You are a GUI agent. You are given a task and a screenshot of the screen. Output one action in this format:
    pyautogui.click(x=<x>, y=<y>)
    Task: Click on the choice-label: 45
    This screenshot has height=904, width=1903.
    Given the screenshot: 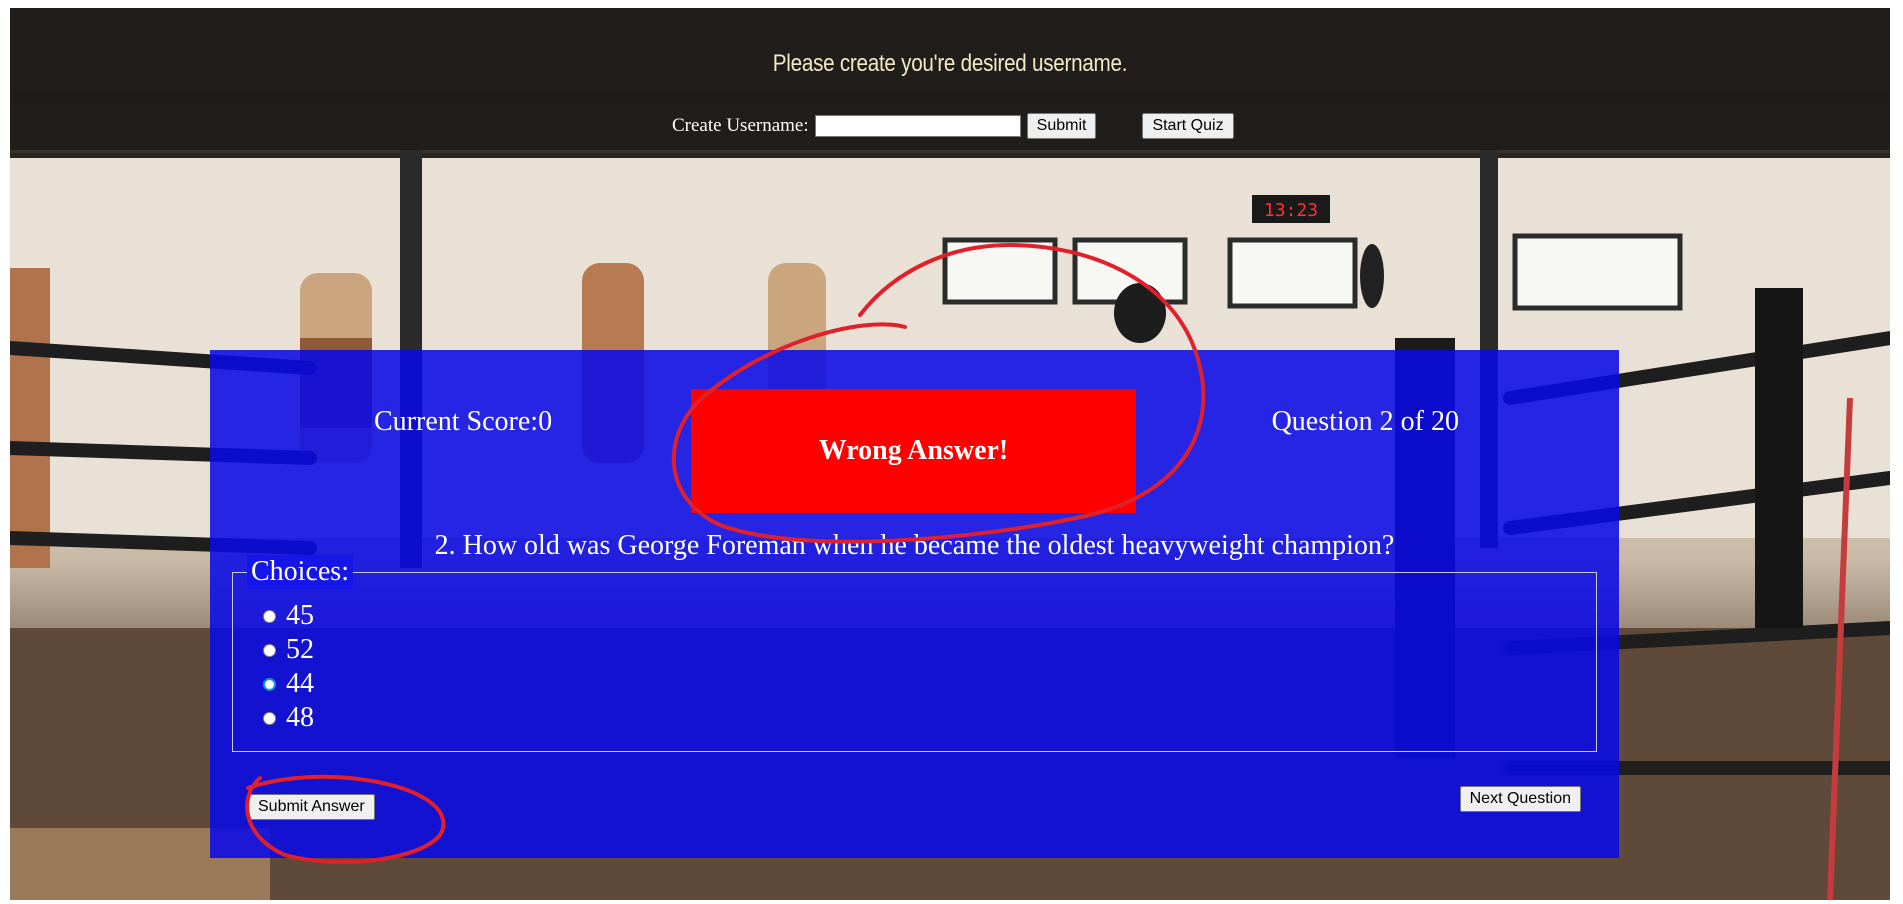 What is the action you would take?
    pyautogui.click(x=300, y=615)
    